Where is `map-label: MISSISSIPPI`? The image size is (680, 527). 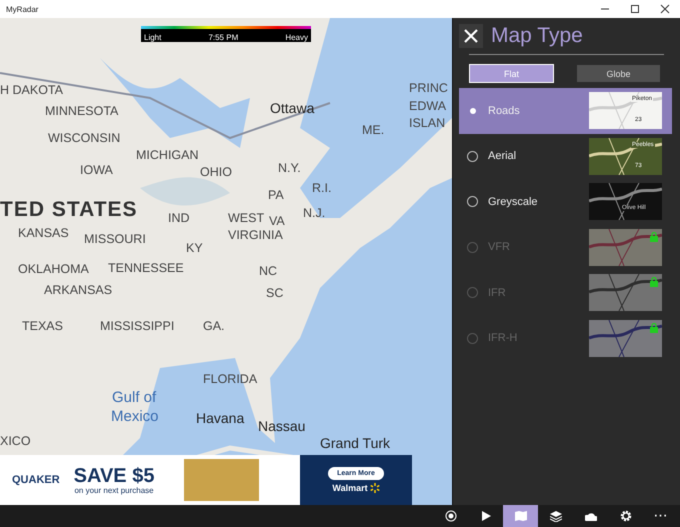
map-label: MISSISSIPPI is located at coordinates (137, 326).